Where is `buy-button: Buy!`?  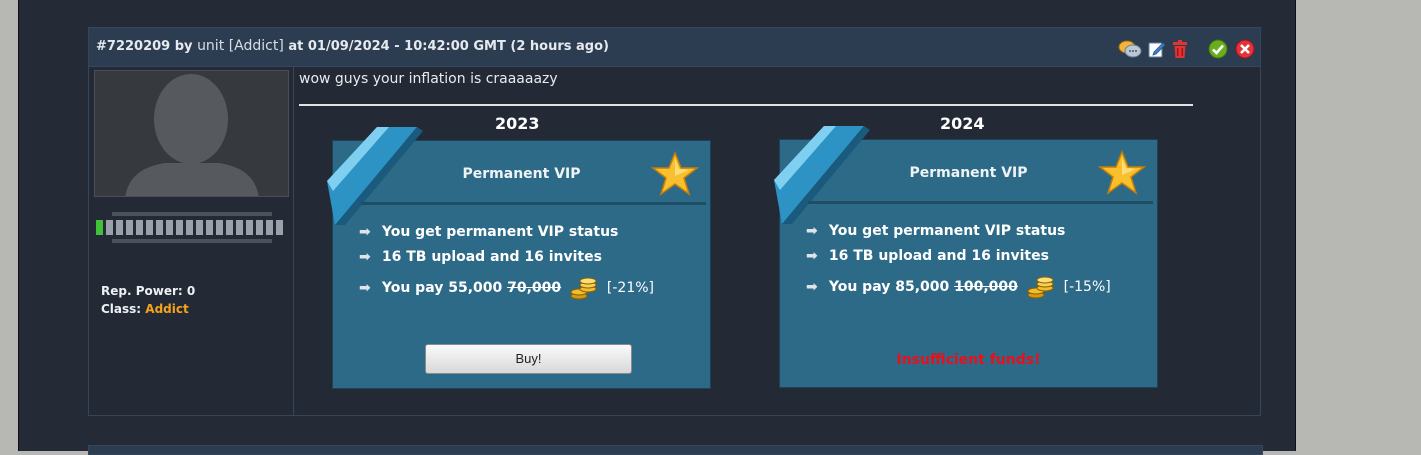 buy-button: Buy! is located at coordinates (528, 359).